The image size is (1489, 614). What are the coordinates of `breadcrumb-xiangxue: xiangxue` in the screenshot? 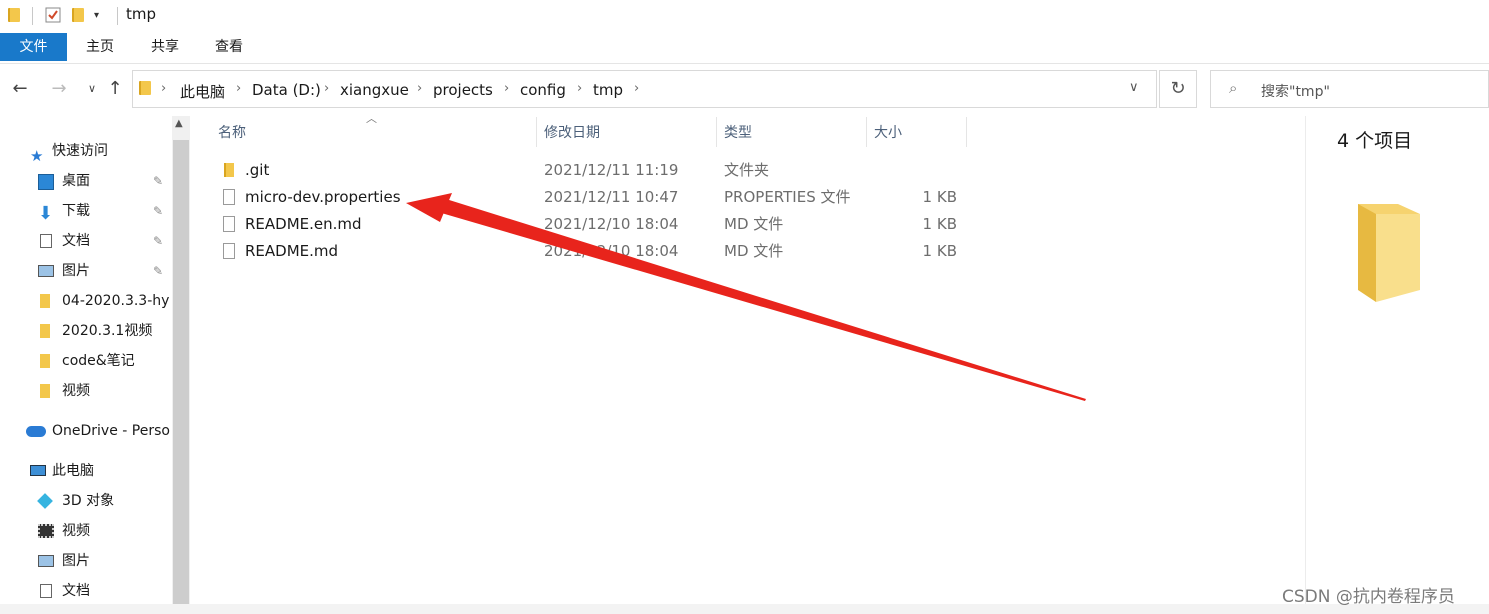 It's located at (374, 90).